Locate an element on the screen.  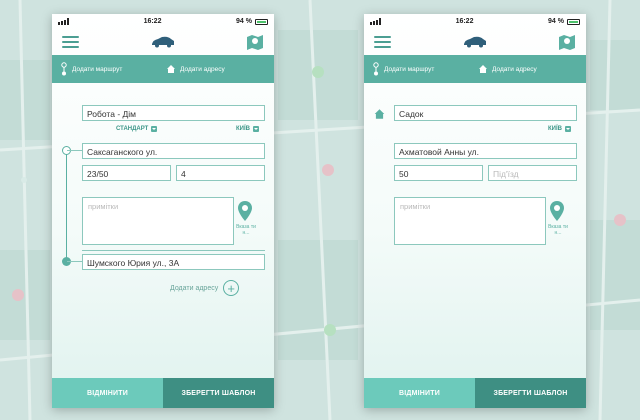
destination-input: Шумского Юрия ул., 3А is located at coordinates (173, 262).